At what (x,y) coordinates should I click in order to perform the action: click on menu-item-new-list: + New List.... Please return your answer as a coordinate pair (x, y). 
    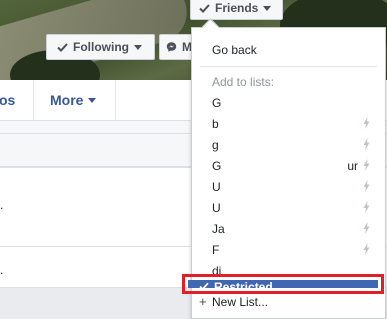
    Looking at the image, I should click on (288, 302).